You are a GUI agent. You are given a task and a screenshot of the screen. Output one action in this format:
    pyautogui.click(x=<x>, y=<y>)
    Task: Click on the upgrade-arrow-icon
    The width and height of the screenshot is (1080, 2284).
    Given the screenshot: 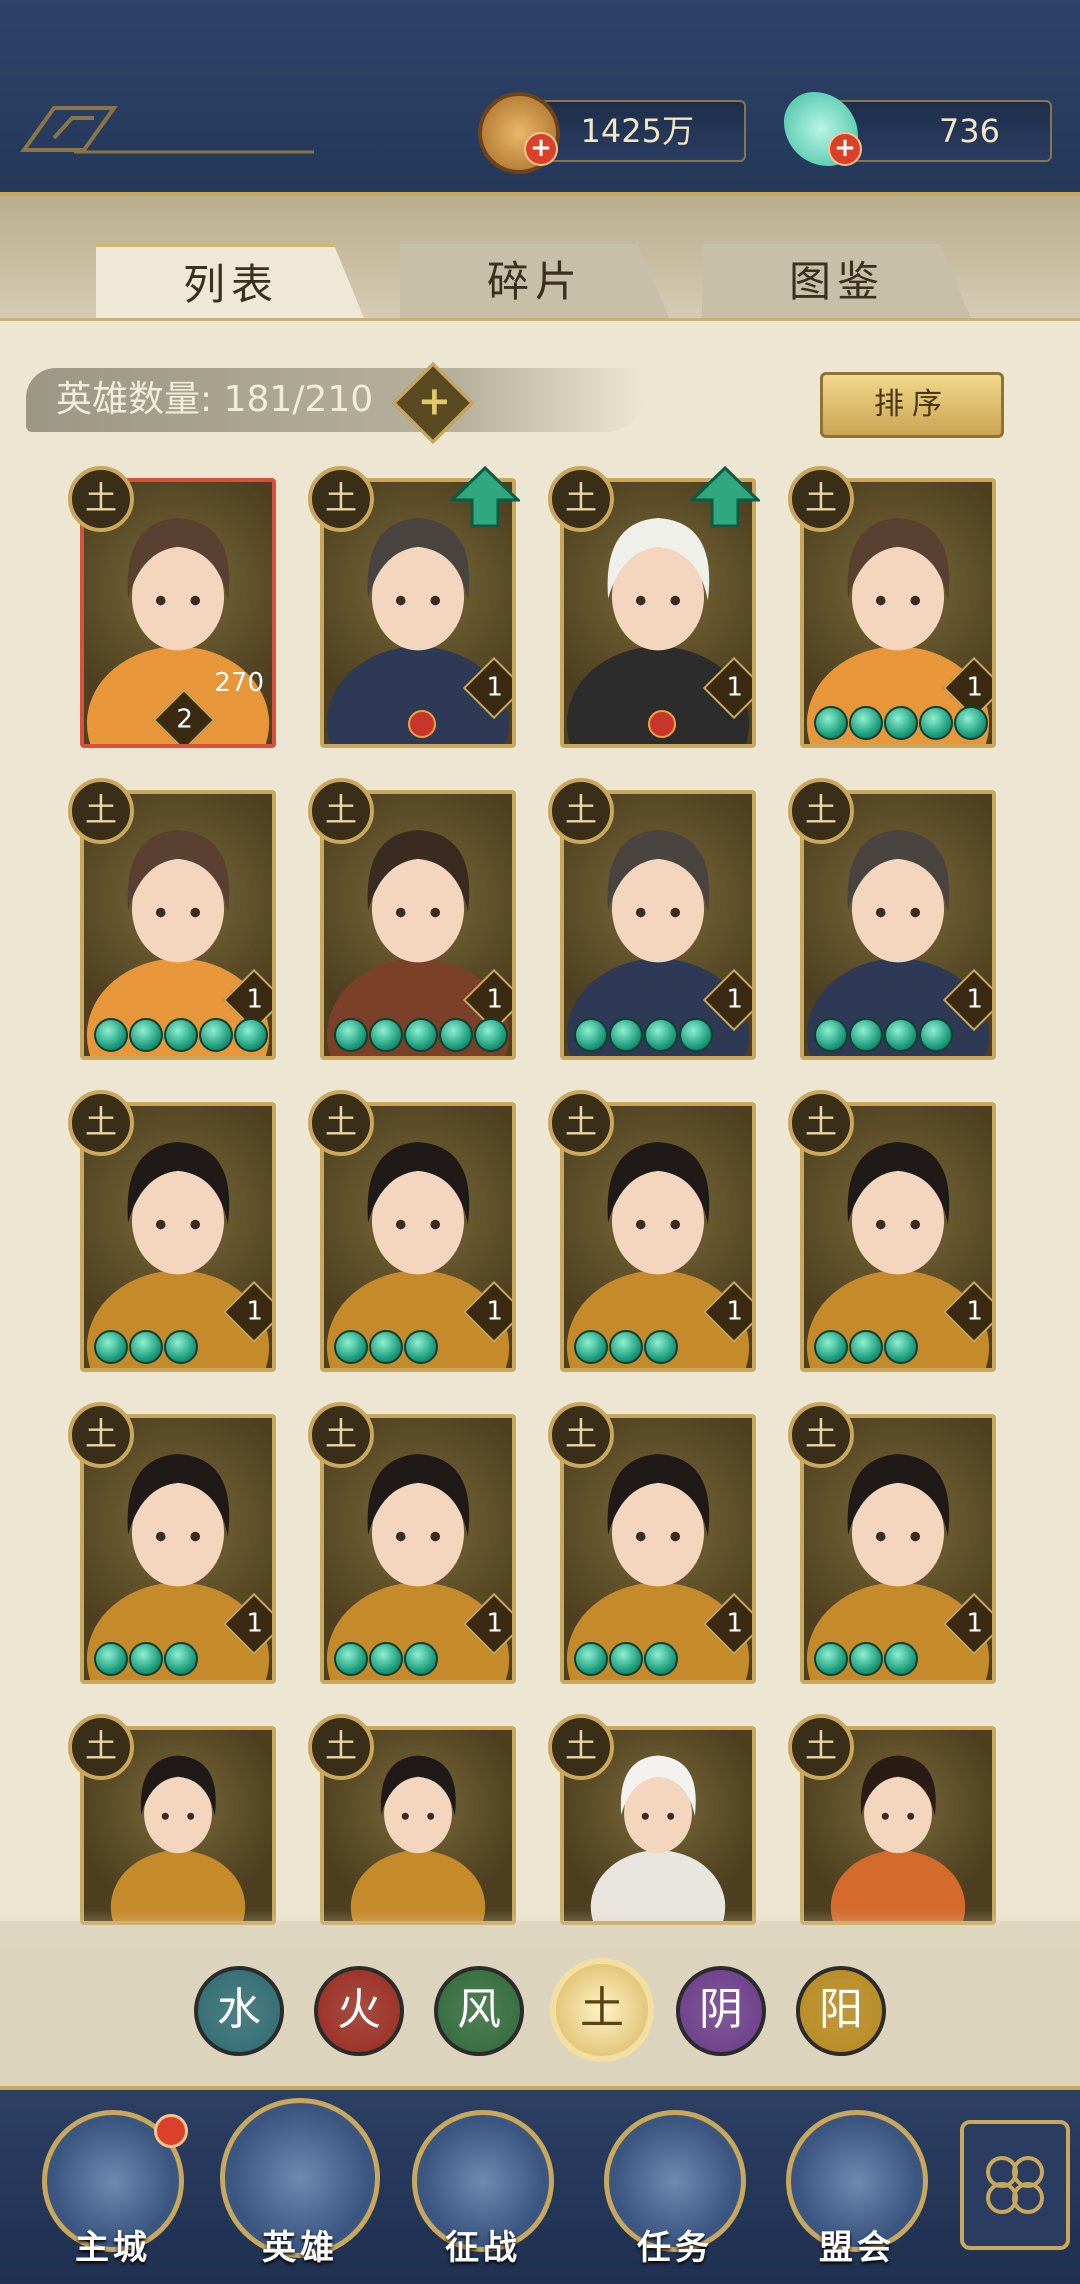 What is the action you would take?
    pyautogui.click(x=725, y=497)
    